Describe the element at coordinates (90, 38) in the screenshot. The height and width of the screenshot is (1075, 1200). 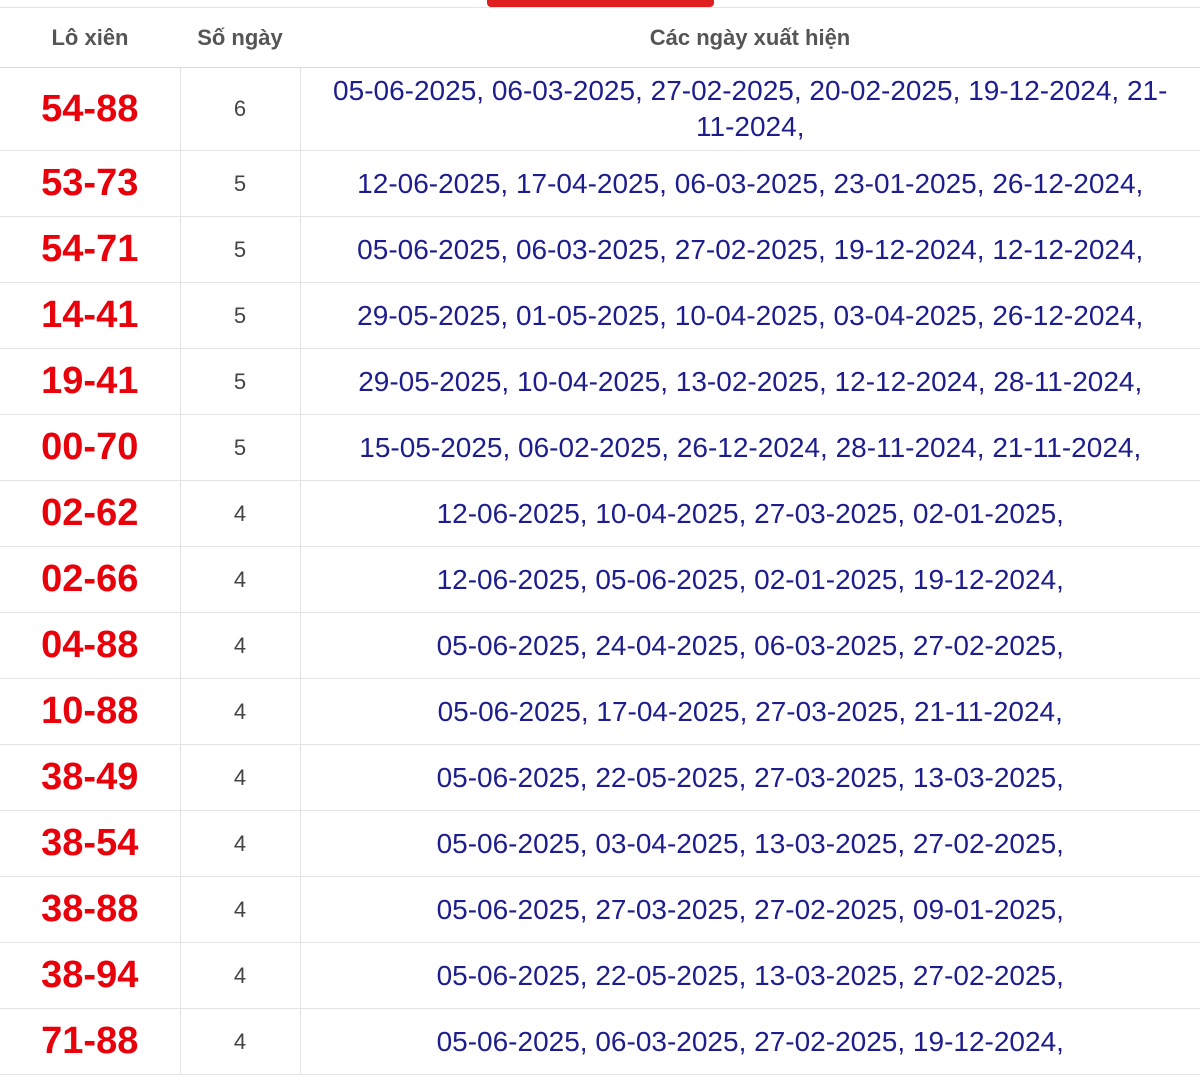
I see `header-lo-xien: Lô xiên` at that location.